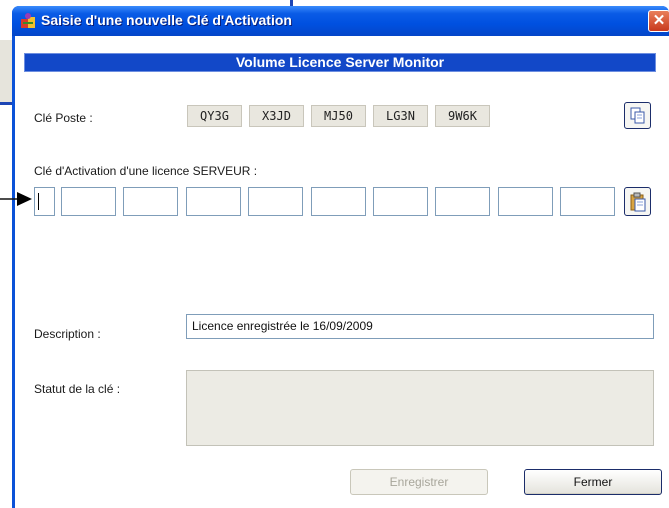 The width and height of the screenshot is (669, 508). I want to click on cle-activation-label: Clé d'Activation d'une licence SERVEUR :, so click(146, 171).